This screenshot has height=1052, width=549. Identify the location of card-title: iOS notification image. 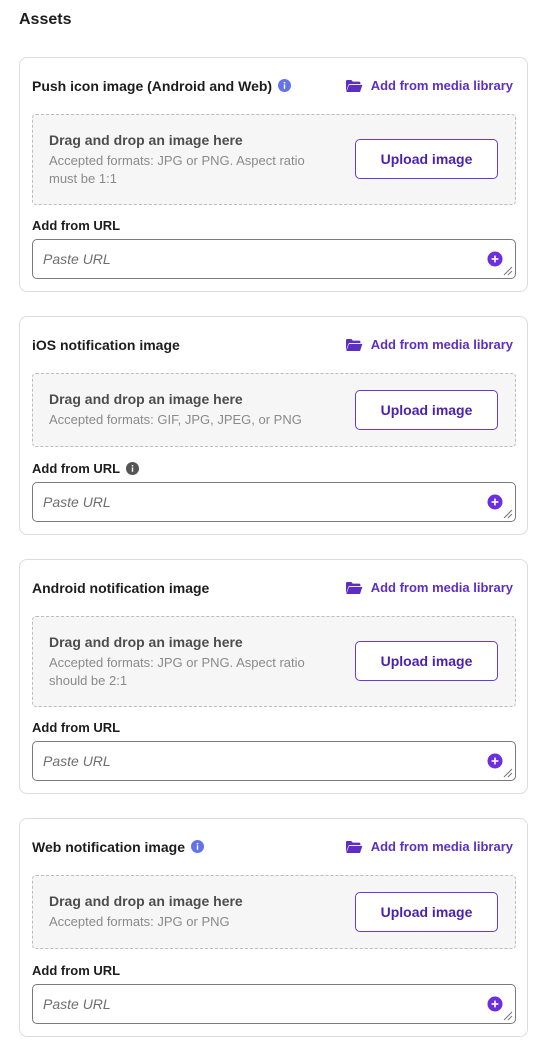
(106, 345).